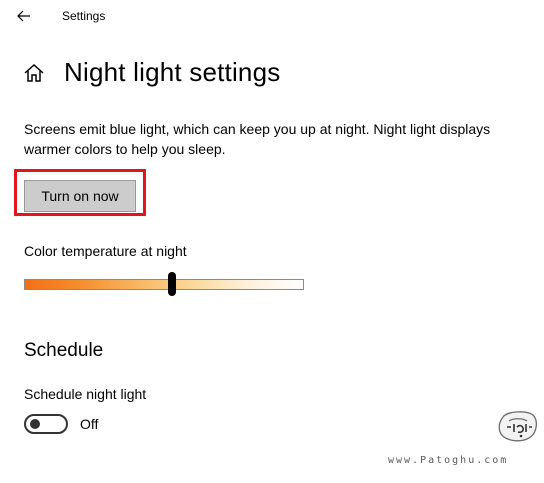 Image resolution: width=544 pixels, height=483 pixels. Describe the element at coordinates (172, 72) in the screenshot. I see `page-title: Night light settings` at that location.